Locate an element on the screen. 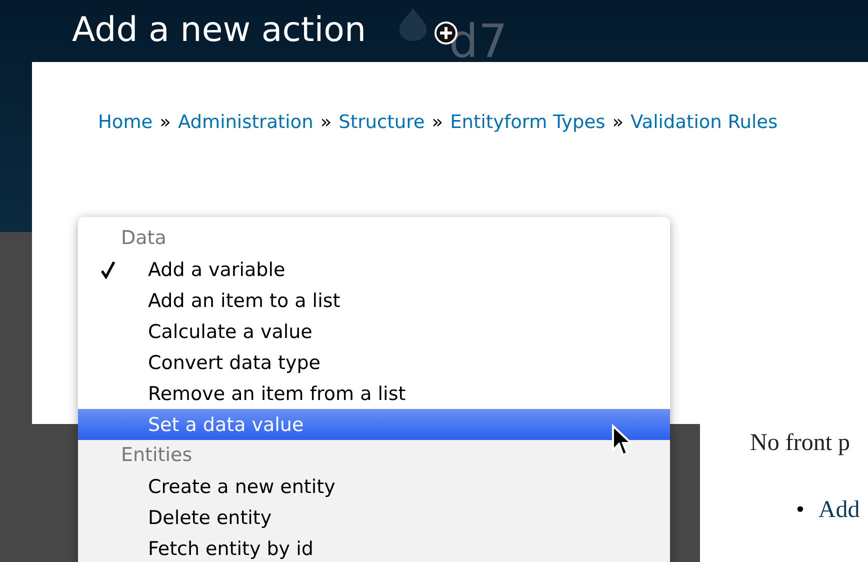 This screenshot has width=868, height=562. menu-item: Calculate a value is located at coordinates (374, 331).